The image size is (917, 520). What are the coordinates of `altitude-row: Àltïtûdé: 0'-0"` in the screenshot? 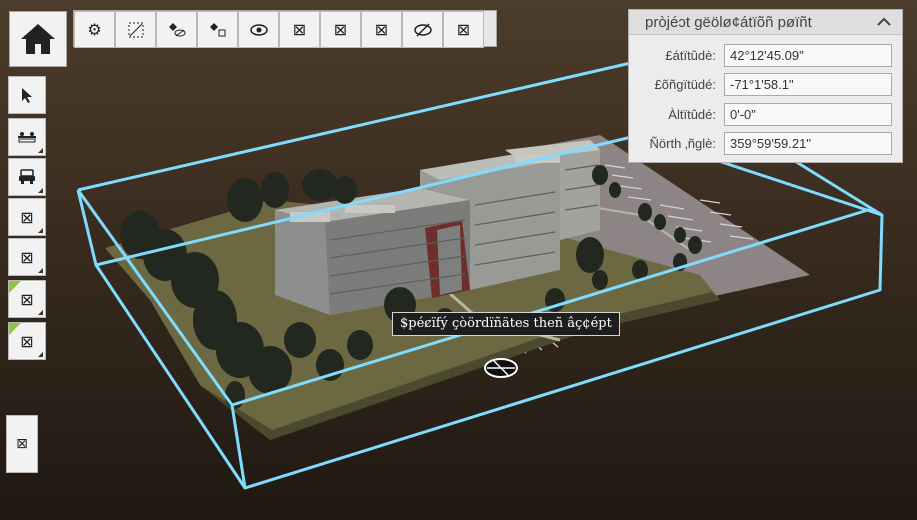 It's located at (766, 115).